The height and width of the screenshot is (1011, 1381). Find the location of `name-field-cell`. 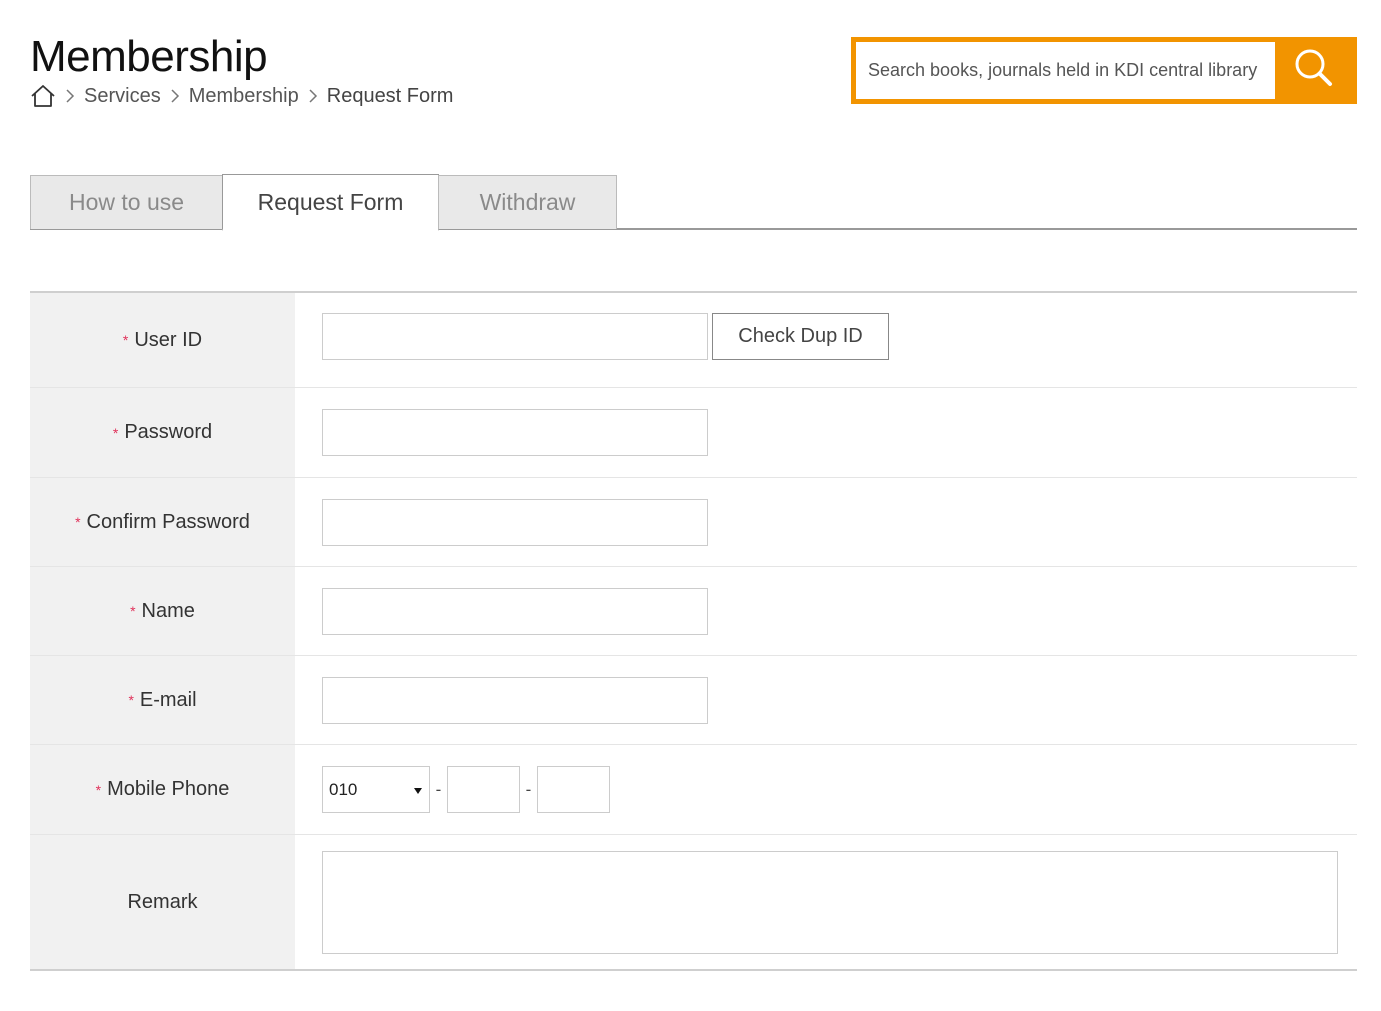

name-field-cell is located at coordinates (826, 611).